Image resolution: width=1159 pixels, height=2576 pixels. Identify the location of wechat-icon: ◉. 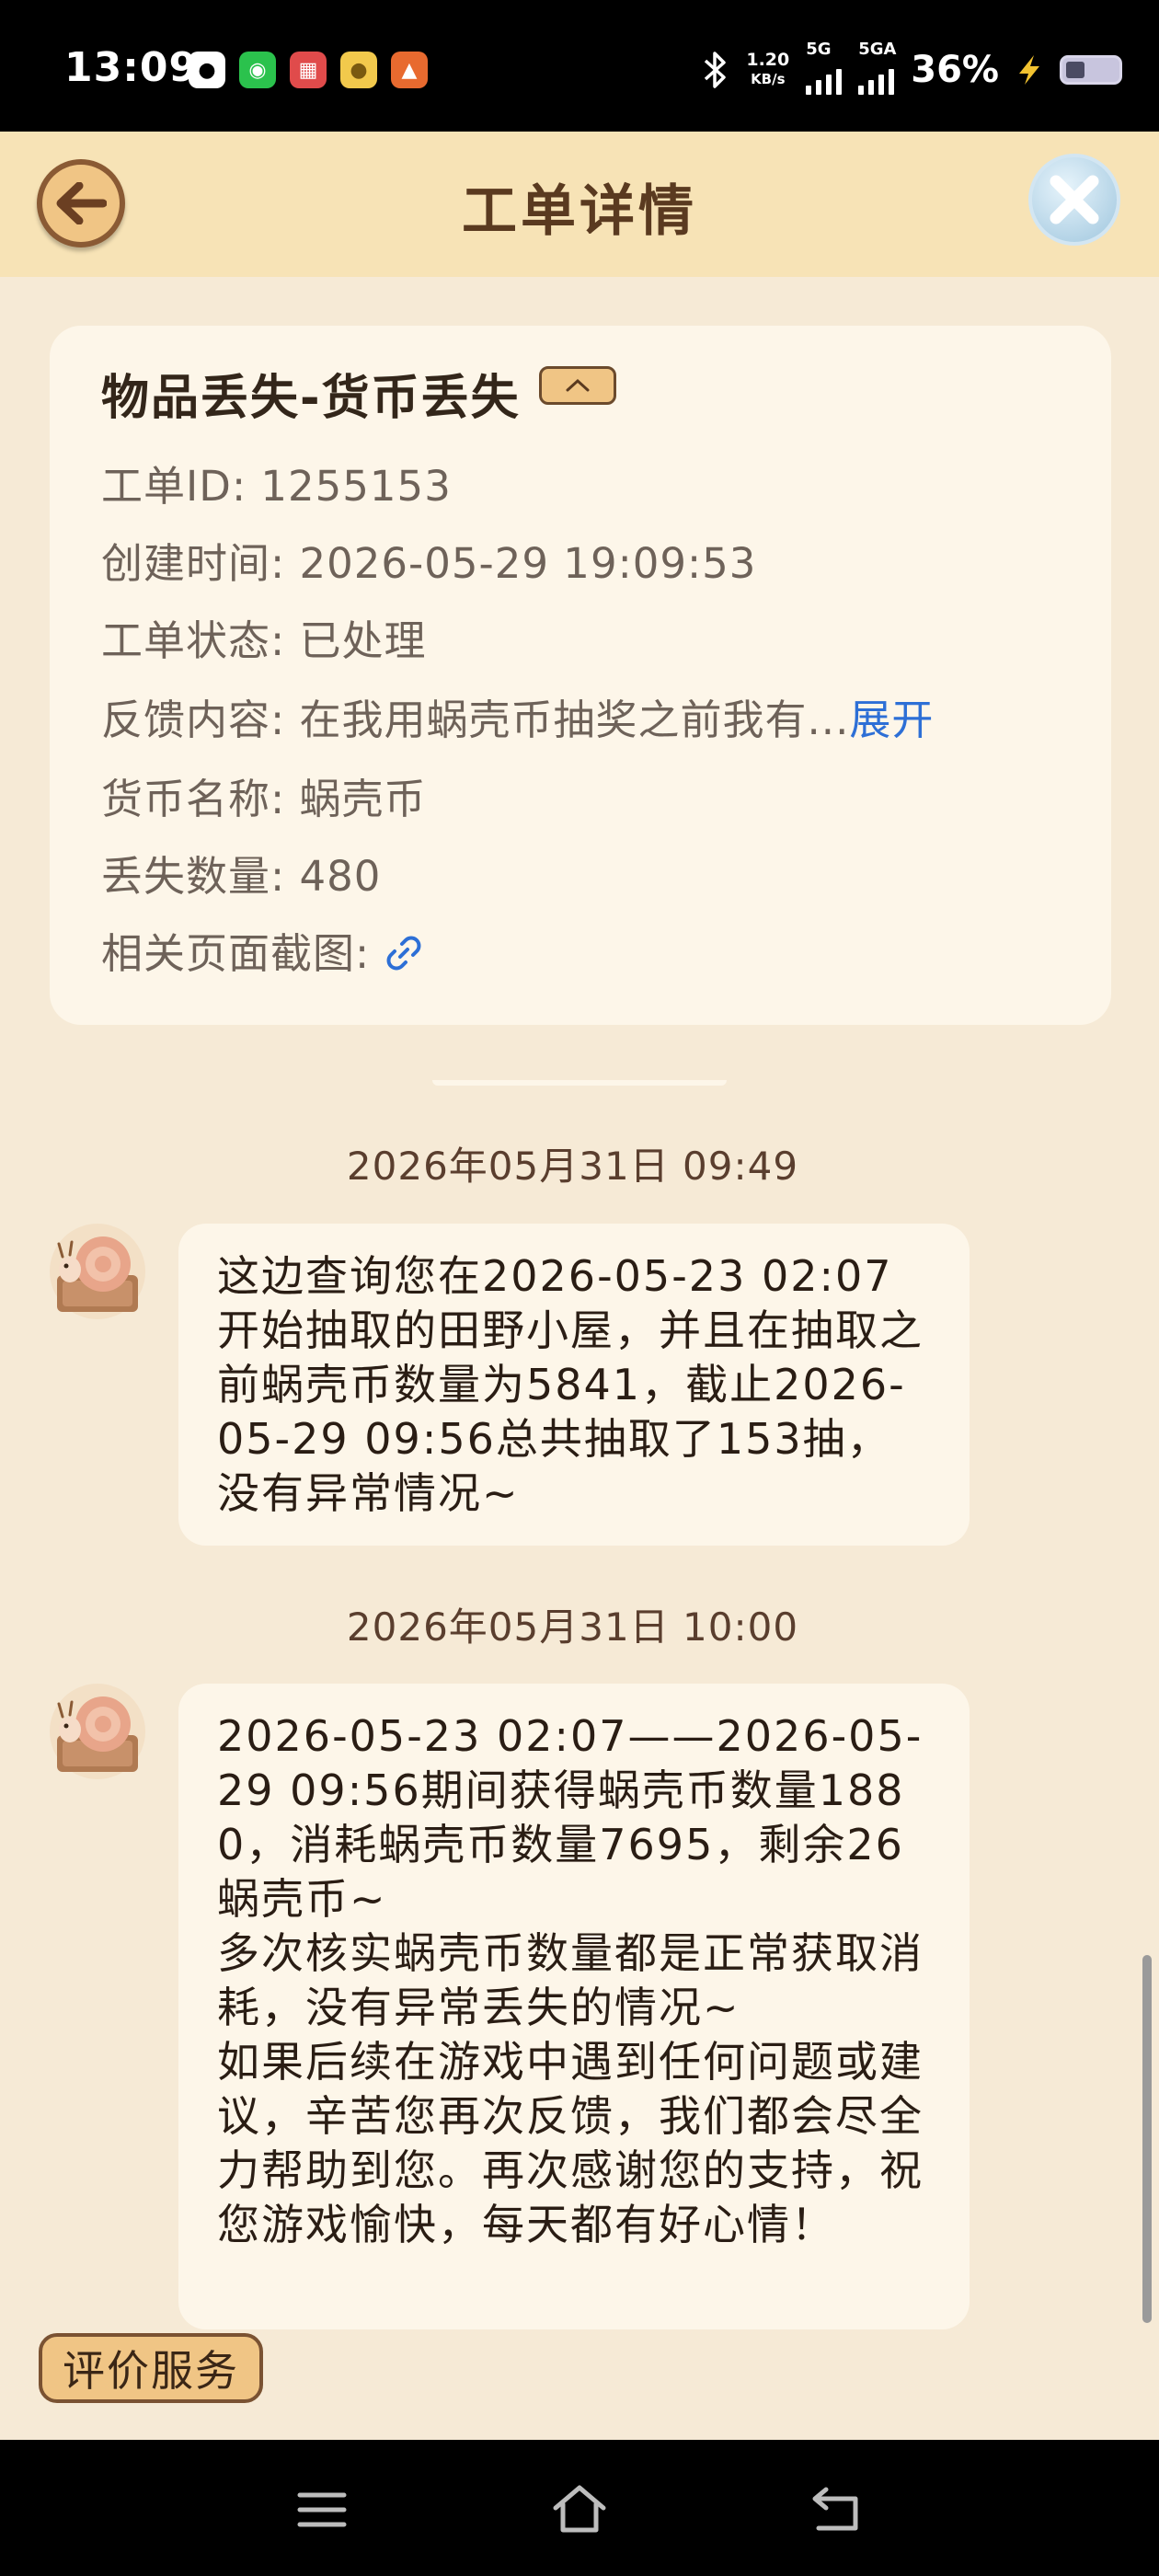
(257, 70).